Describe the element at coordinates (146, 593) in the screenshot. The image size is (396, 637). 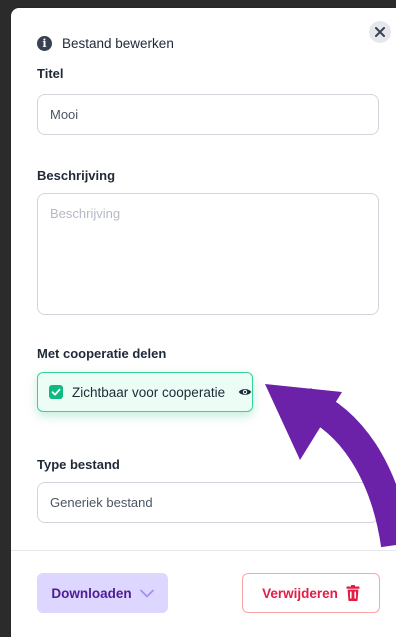
I see `chevron-down-icon` at that location.